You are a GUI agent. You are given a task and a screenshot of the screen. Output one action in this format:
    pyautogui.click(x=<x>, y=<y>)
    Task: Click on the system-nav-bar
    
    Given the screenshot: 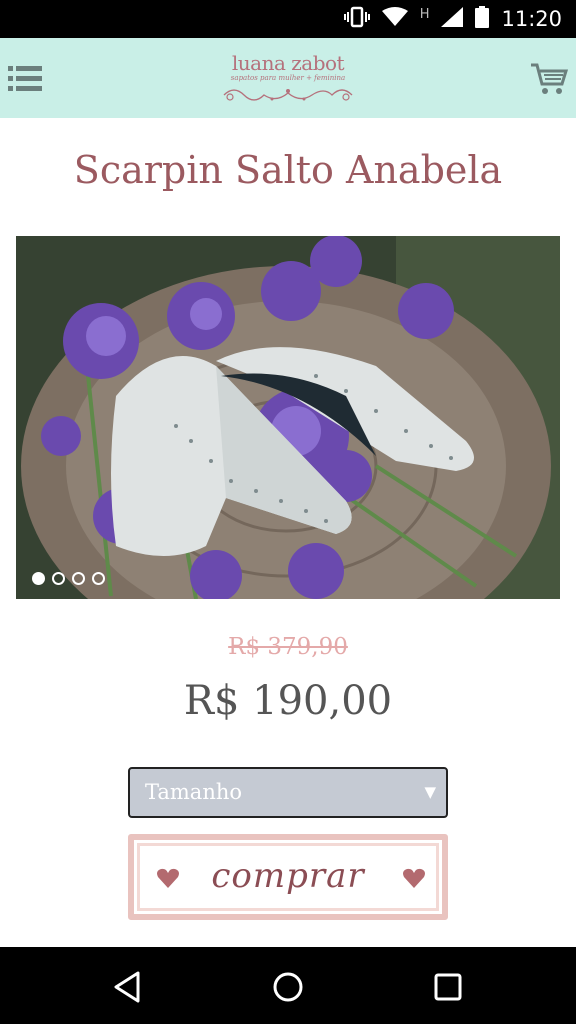 What is the action you would take?
    pyautogui.click(x=288, y=985)
    